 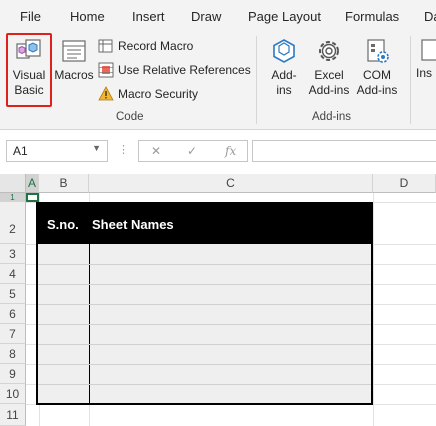 What do you see at coordinates (28, 49) in the screenshot?
I see `visual-basic-icon` at bounding box center [28, 49].